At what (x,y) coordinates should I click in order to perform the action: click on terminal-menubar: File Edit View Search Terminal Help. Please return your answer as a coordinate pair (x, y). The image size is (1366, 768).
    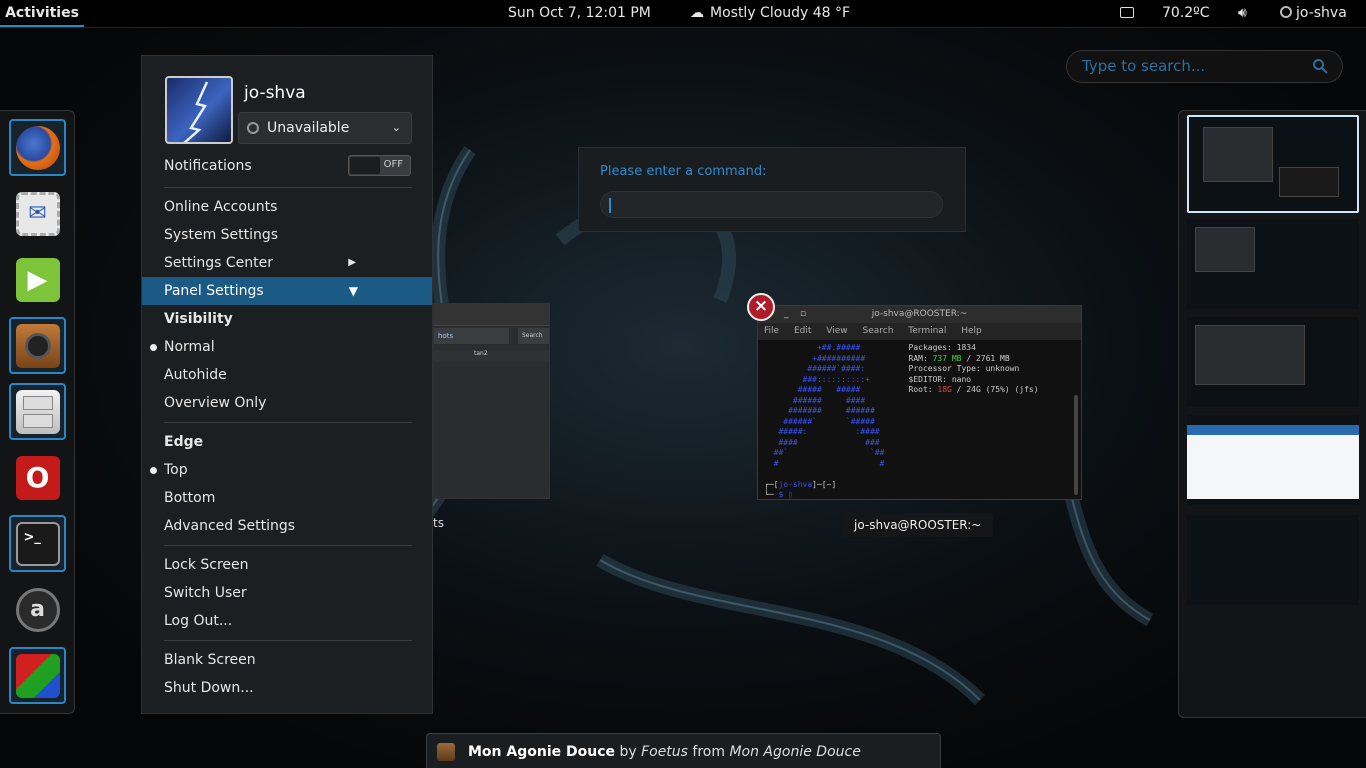
    Looking at the image, I should click on (919, 331).